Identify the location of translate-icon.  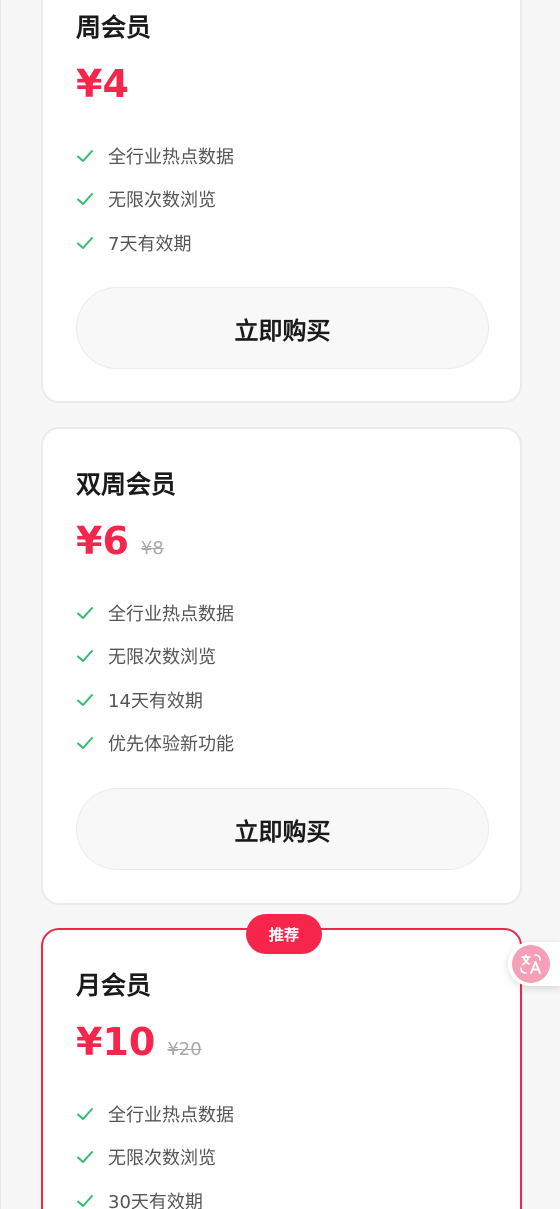
(531, 964).